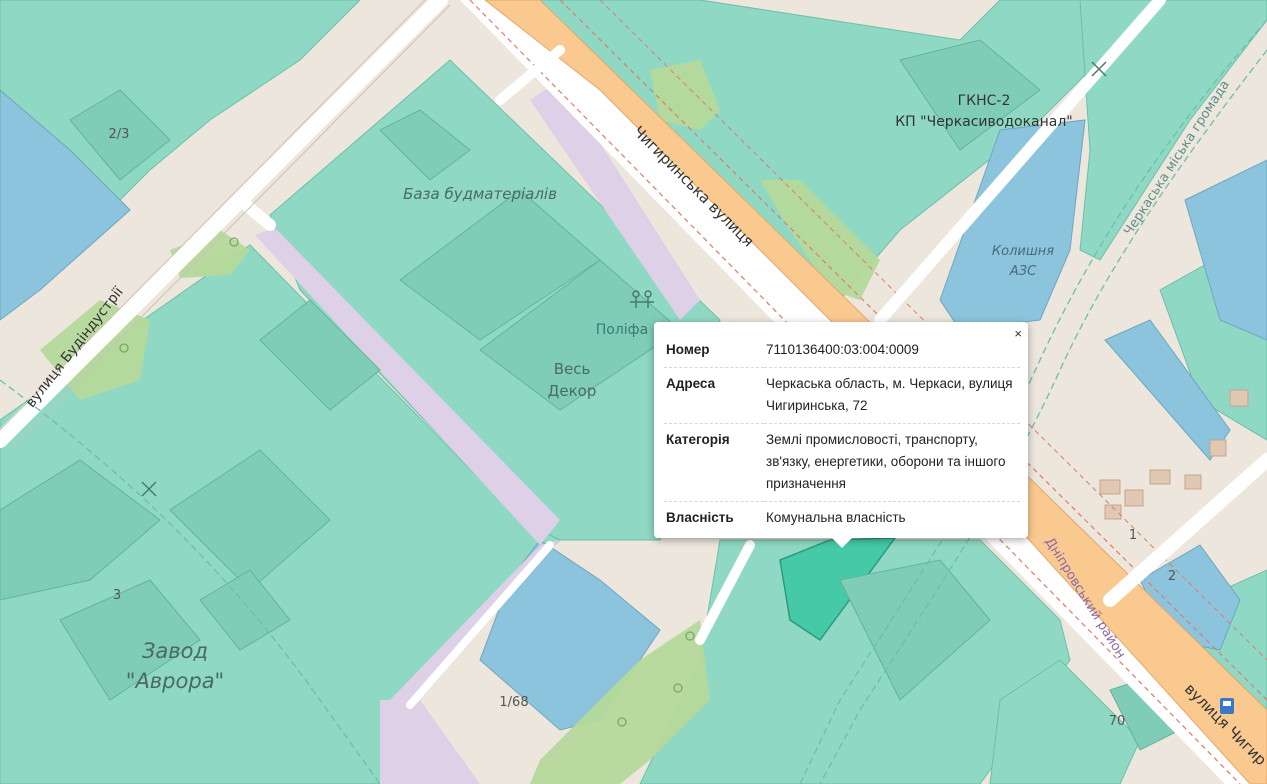  What do you see at coordinates (119, 134) in the screenshot?
I see `house-number: 2/3` at bounding box center [119, 134].